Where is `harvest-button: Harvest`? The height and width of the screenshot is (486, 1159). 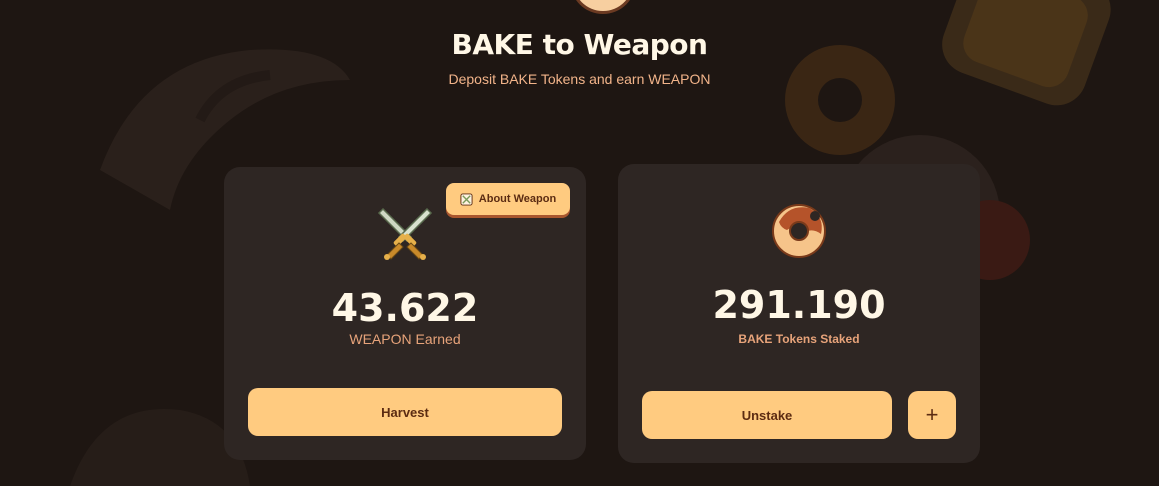 harvest-button: Harvest is located at coordinates (405, 412).